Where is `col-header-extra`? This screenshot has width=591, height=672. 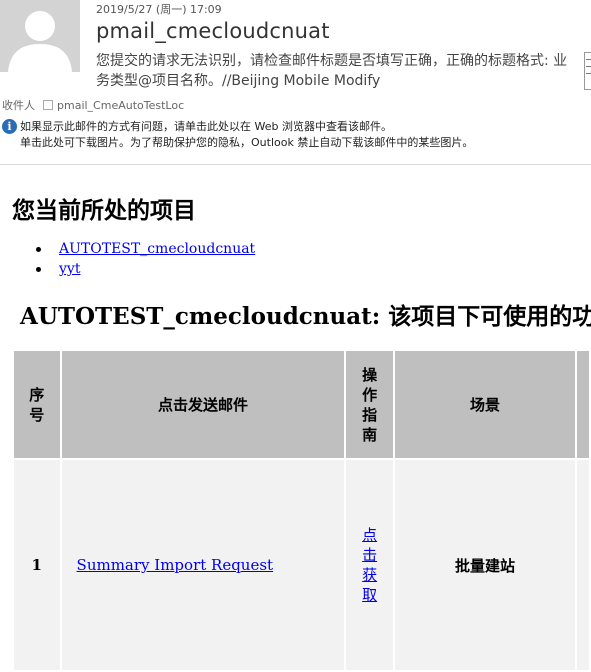 col-header-extra is located at coordinates (583, 404).